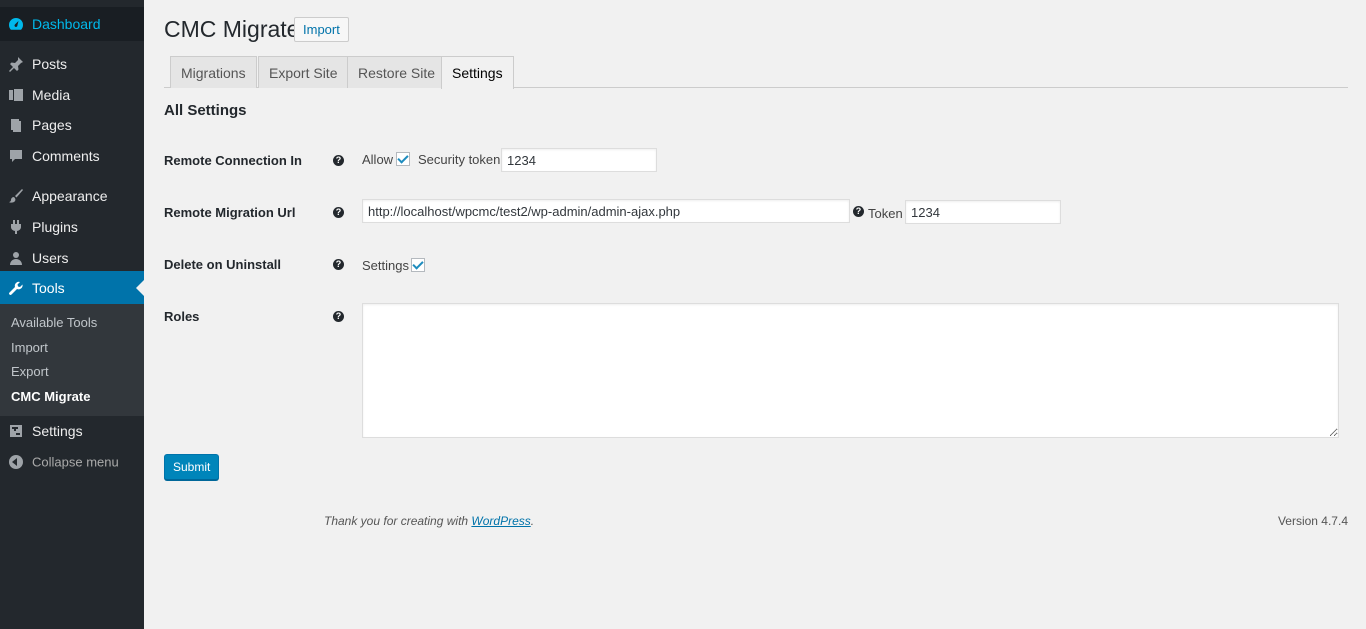  I want to click on user-icon, so click(16, 258).